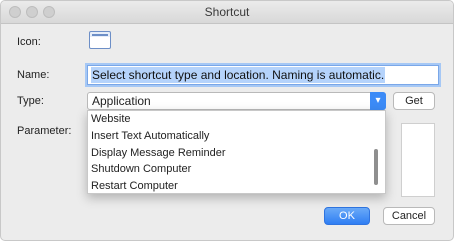  Describe the element at coordinates (29, 42) in the screenshot. I see `icon-label: Icon:` at that location.